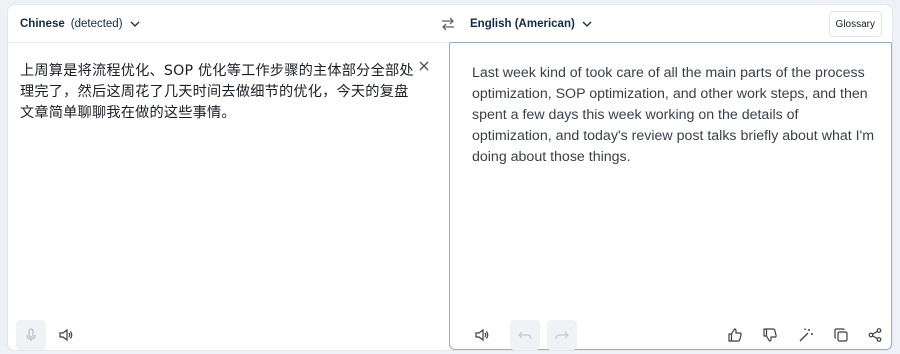 Image resolution: width=900 pixels, height=354 pixels. I want to click on magic-wand-button, so click(806, 335).